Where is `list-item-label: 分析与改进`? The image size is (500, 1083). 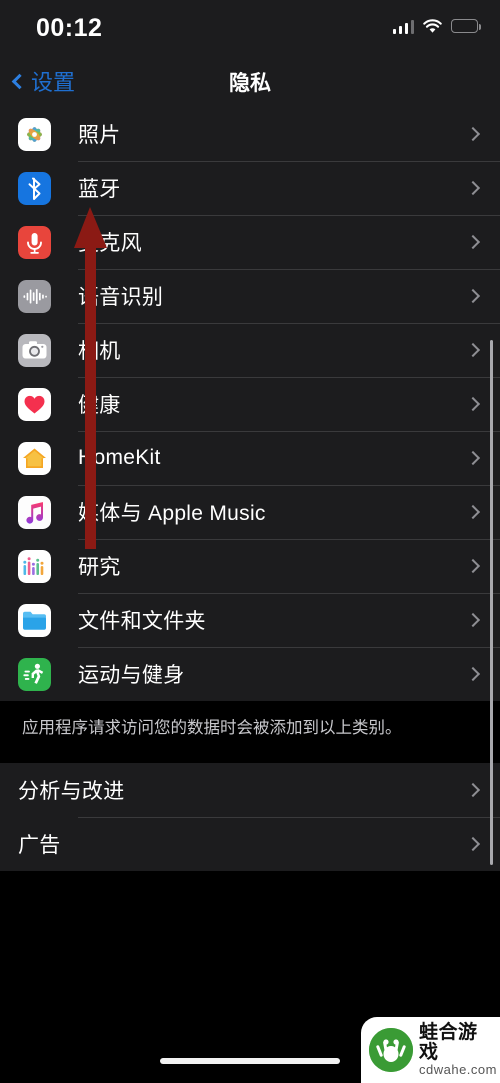 list-item-label: 分析与改进 is located at coordinates (71, 791).